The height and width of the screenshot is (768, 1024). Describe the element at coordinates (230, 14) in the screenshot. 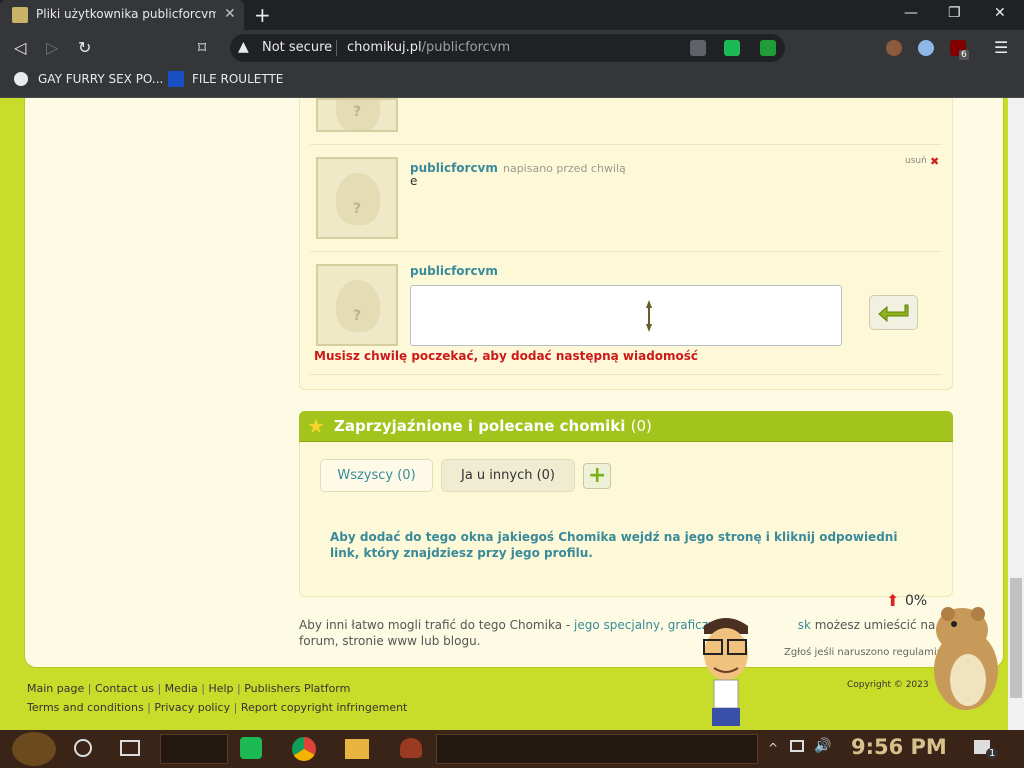

I see `tab-close-icon: ✕` at that location.